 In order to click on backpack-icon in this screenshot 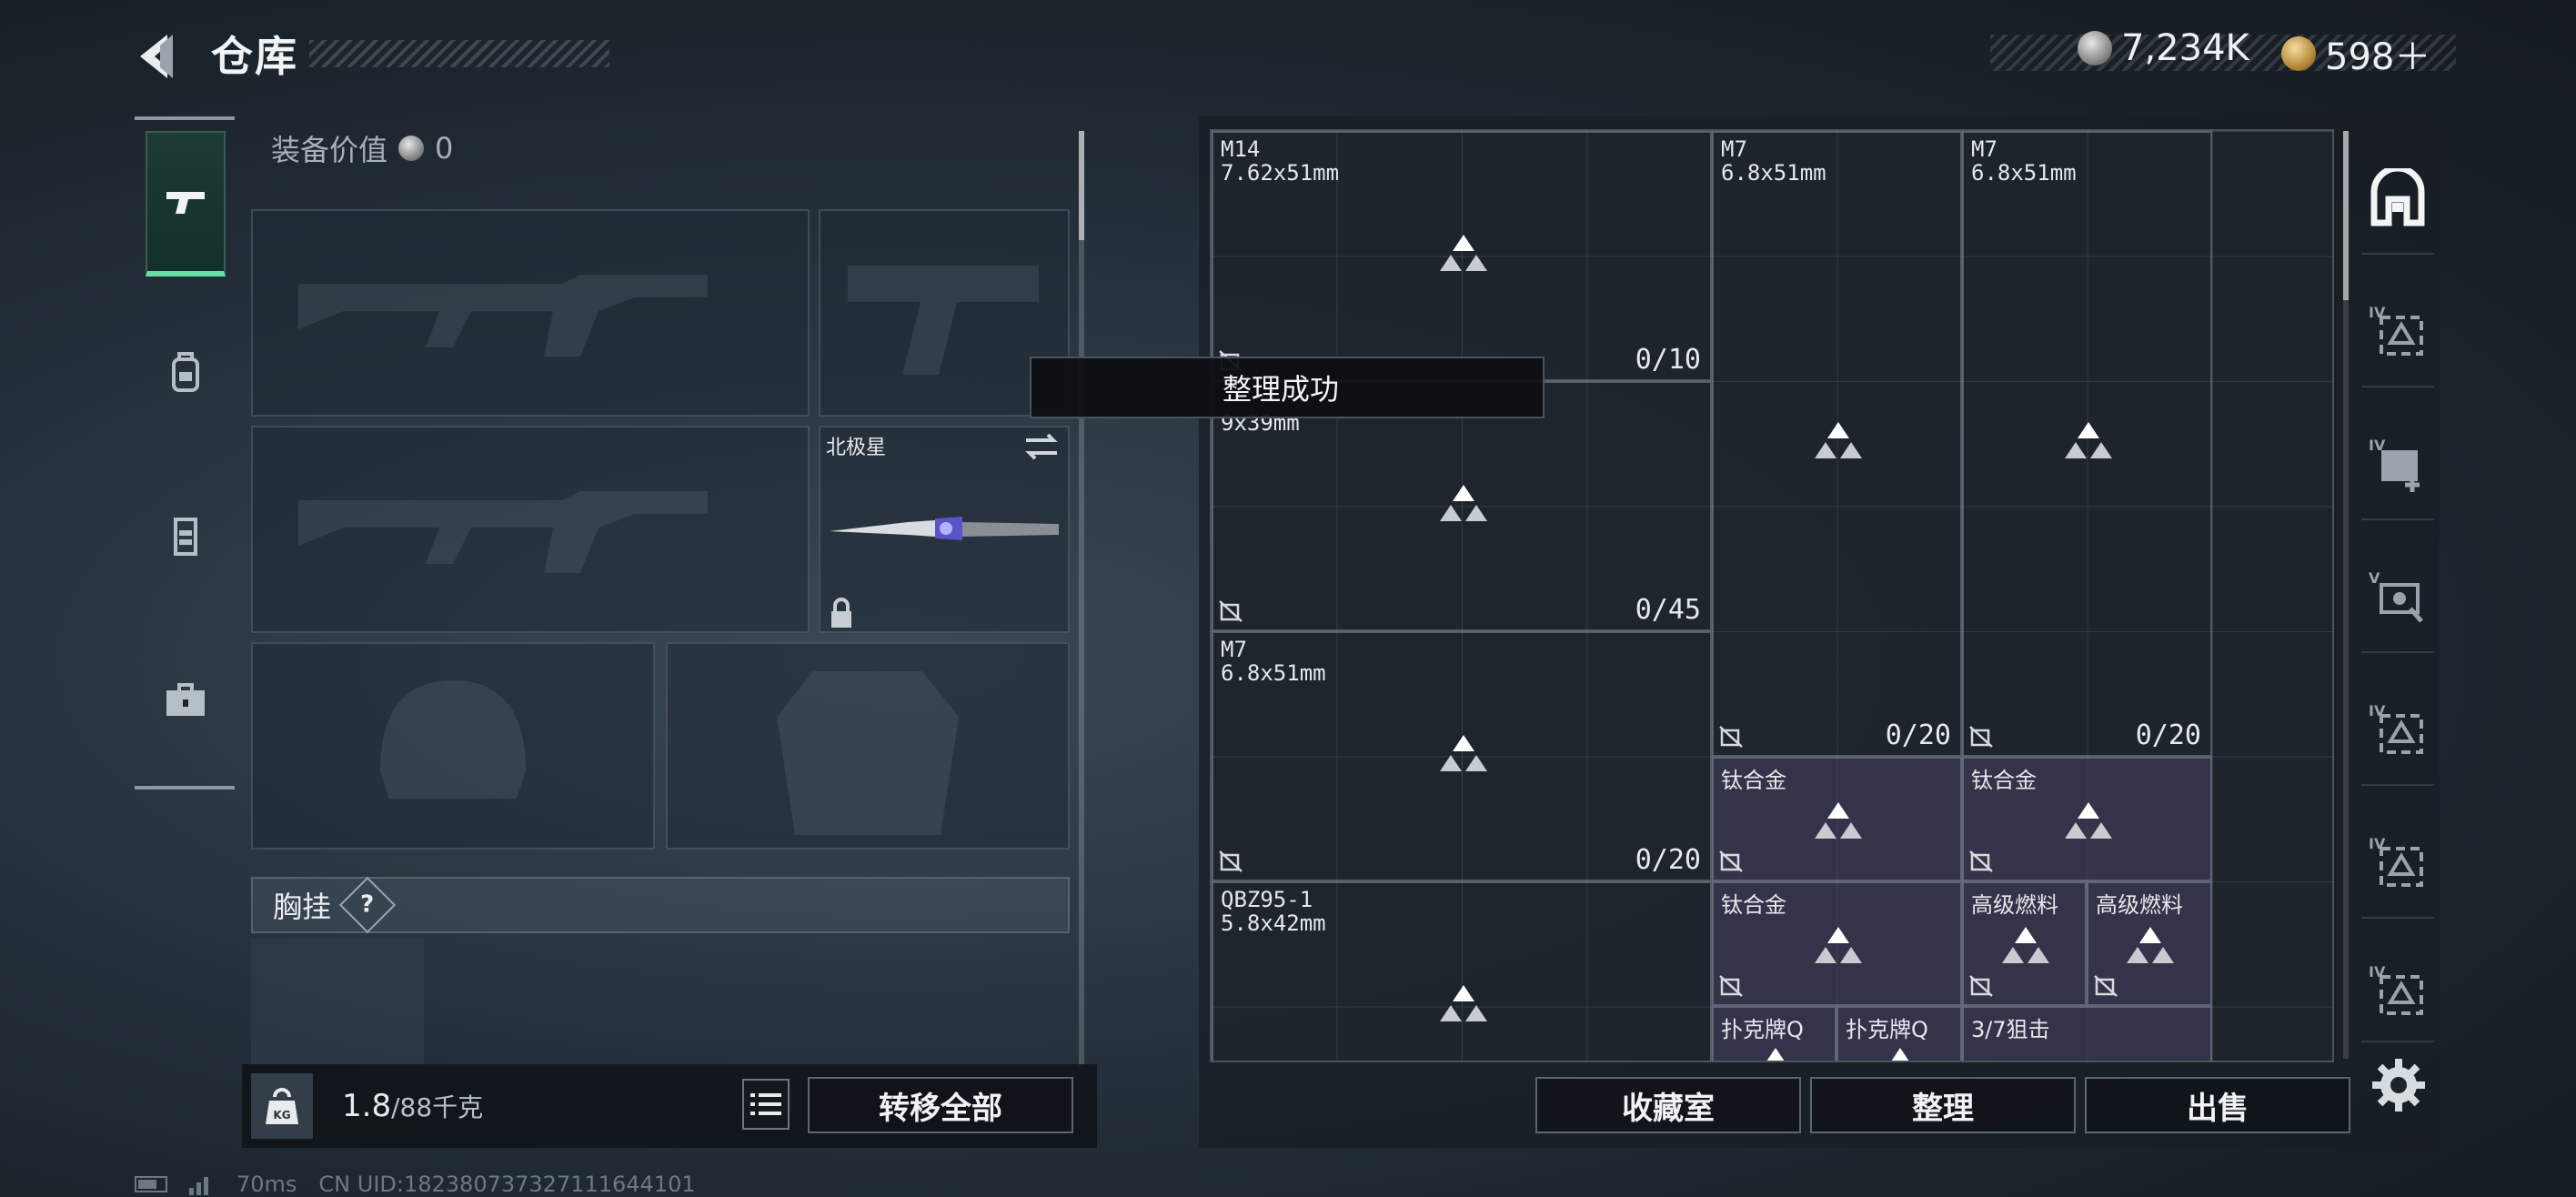, I will do `click(185, 372)`.